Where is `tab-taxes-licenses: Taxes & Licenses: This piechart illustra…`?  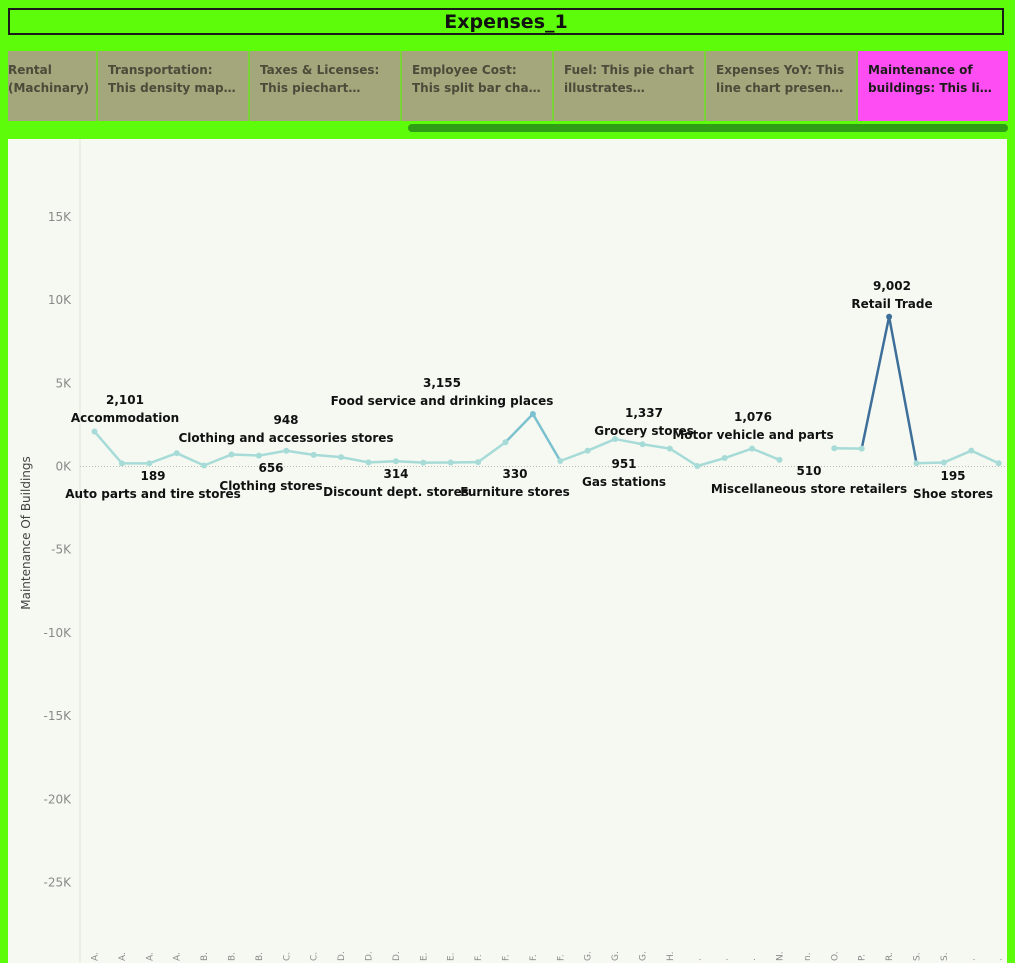
tab-taxes-licenses: Taxes & Licenses: This piechart illustra… is located at coordinates (326, 86).